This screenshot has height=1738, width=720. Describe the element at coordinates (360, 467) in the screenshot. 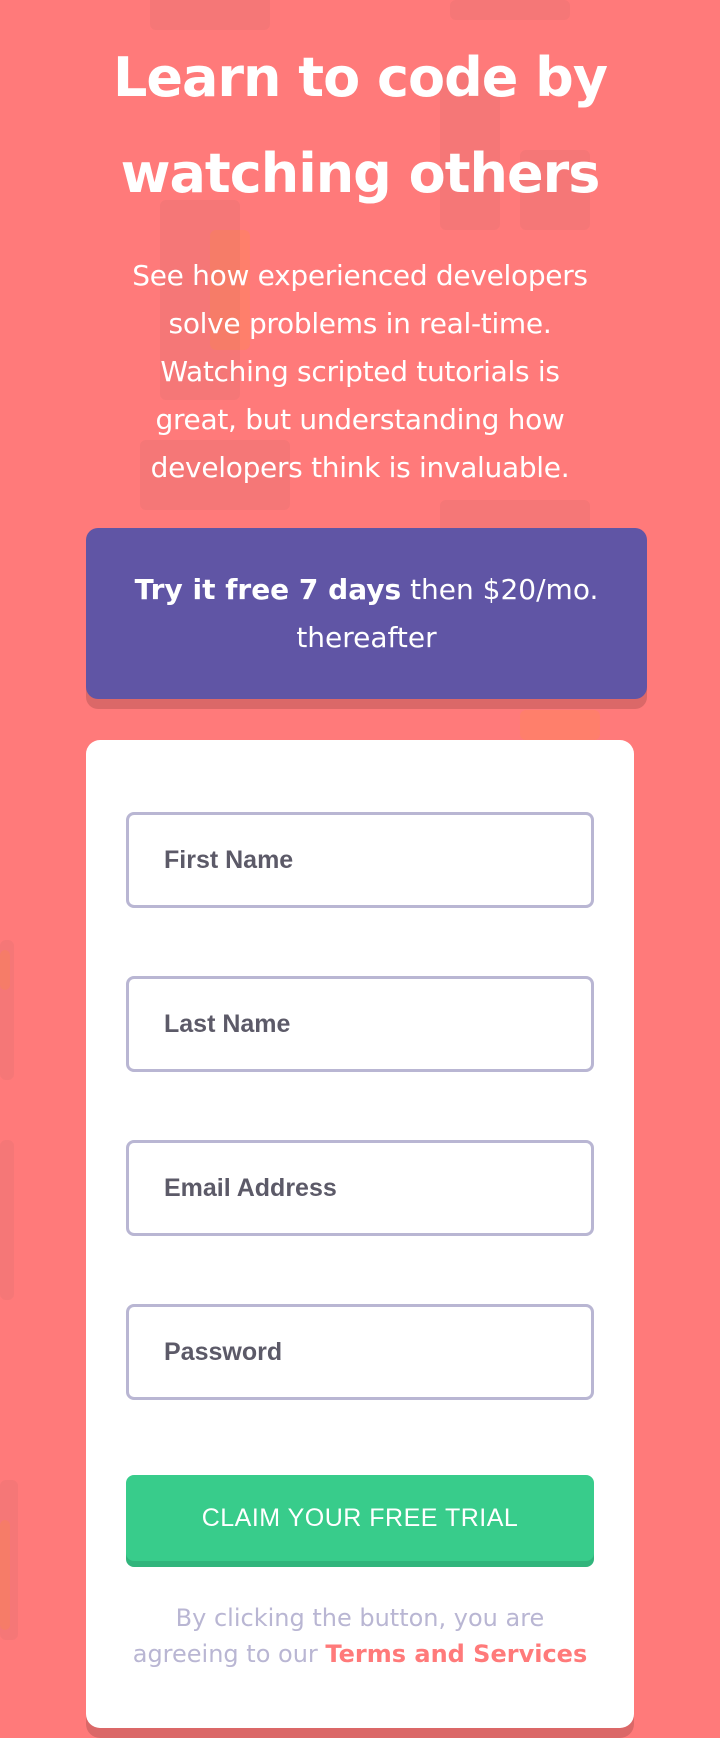

I see `intro-line-5: developers think is invaluable.` at that location.